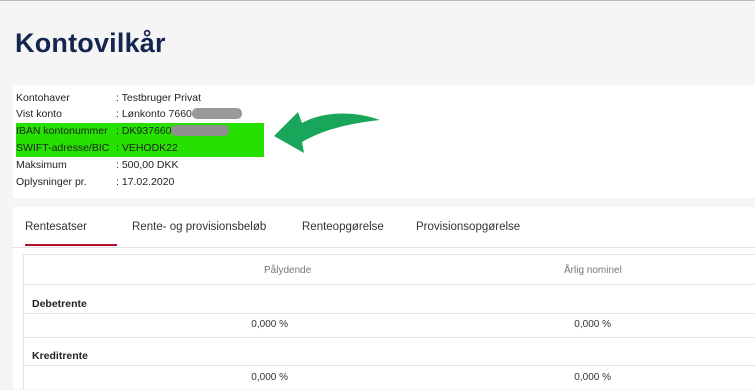  I want to click on info-row-account-holder: Kontohaver : Testbruger Privat, so click(108, 98).